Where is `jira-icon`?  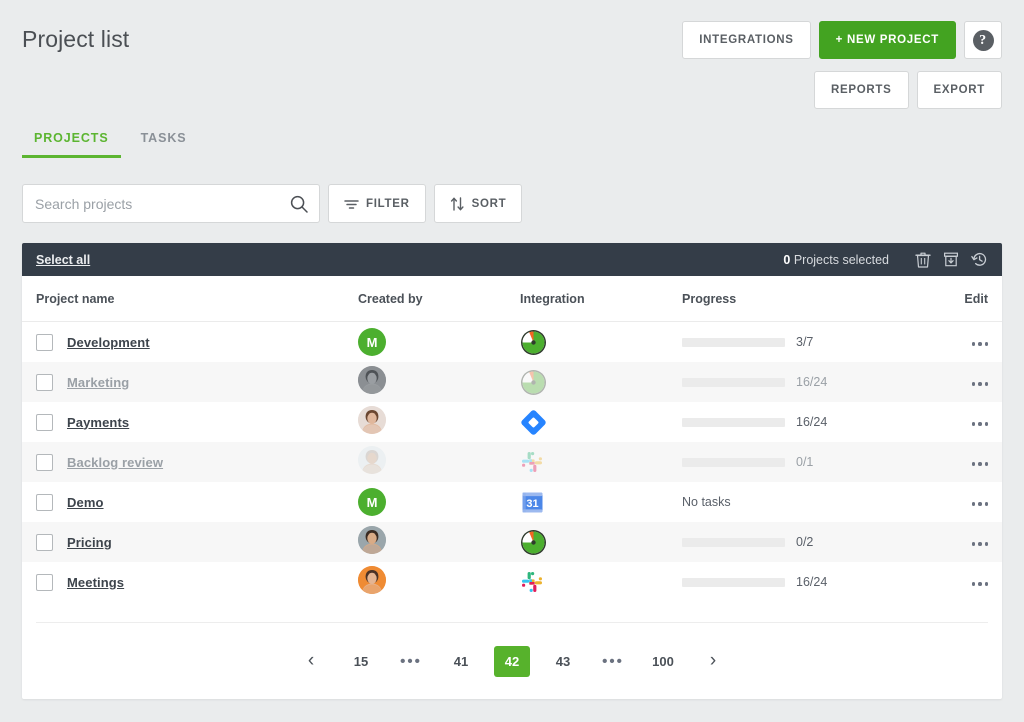
jira-icon is located at coordinates (601, 422).